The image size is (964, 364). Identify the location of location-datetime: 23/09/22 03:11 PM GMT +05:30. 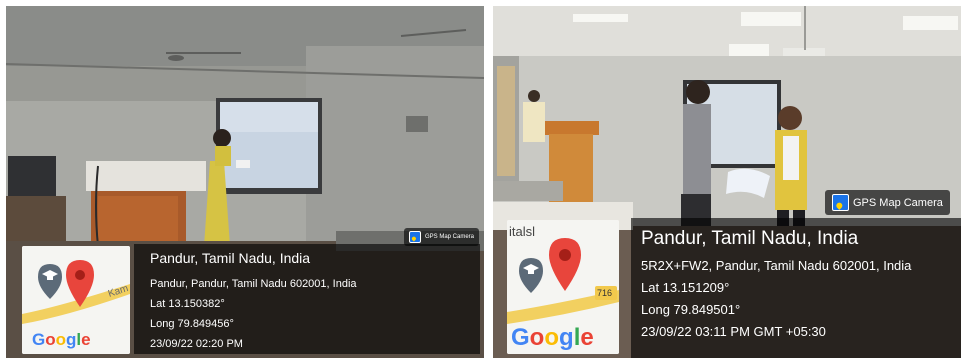
(733, 331).